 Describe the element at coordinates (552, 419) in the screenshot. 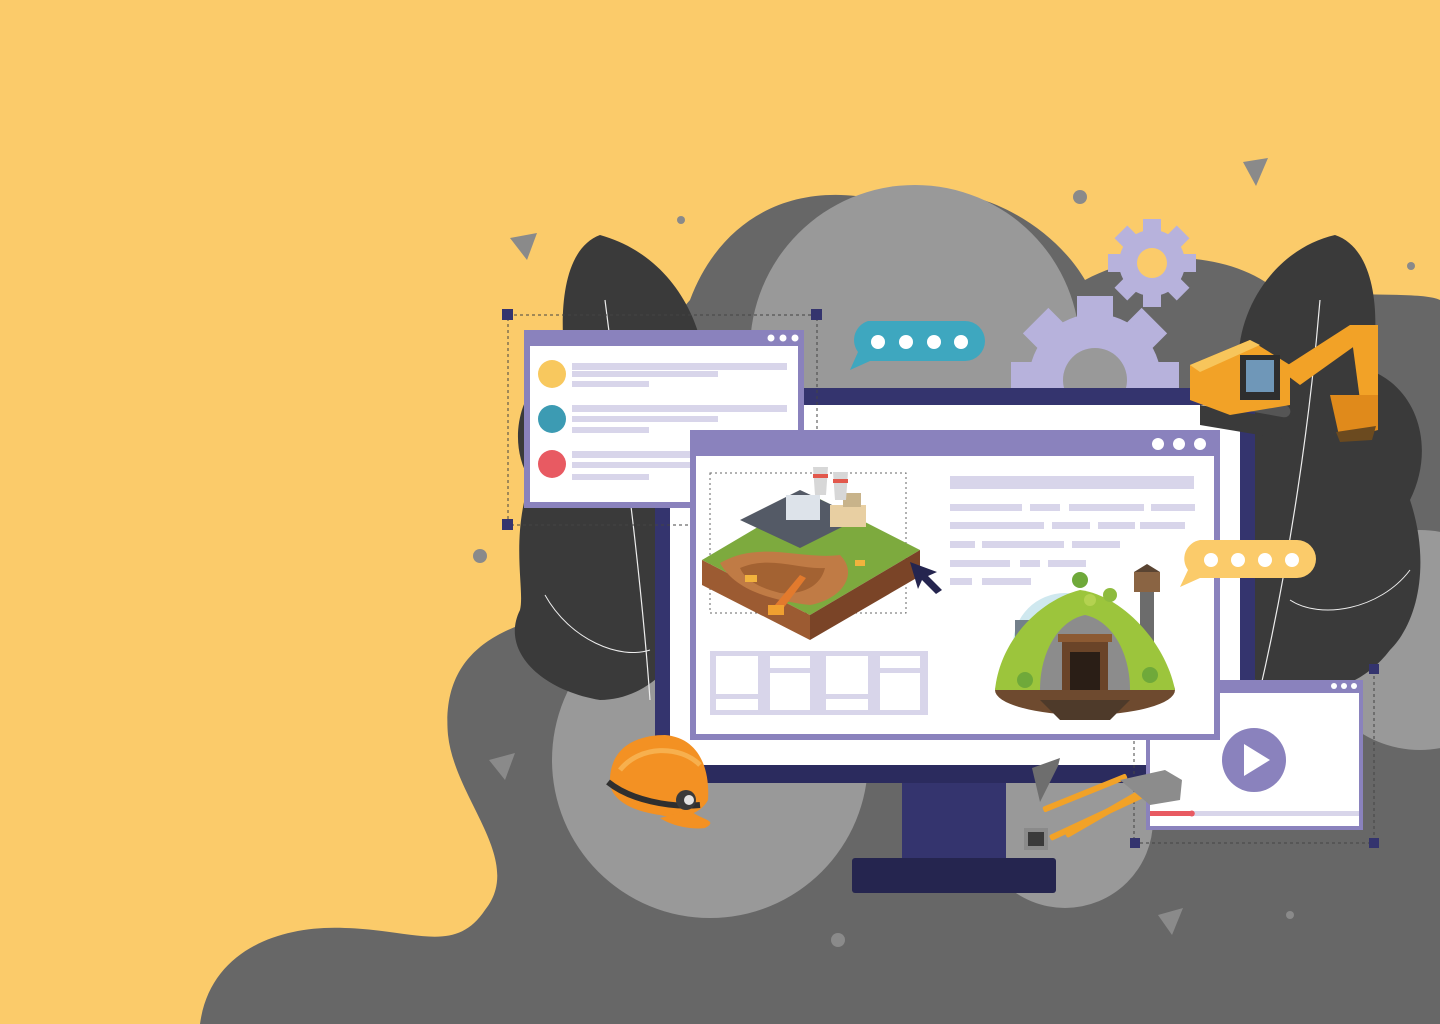

I see `list-item-bullet-teal` at that location.